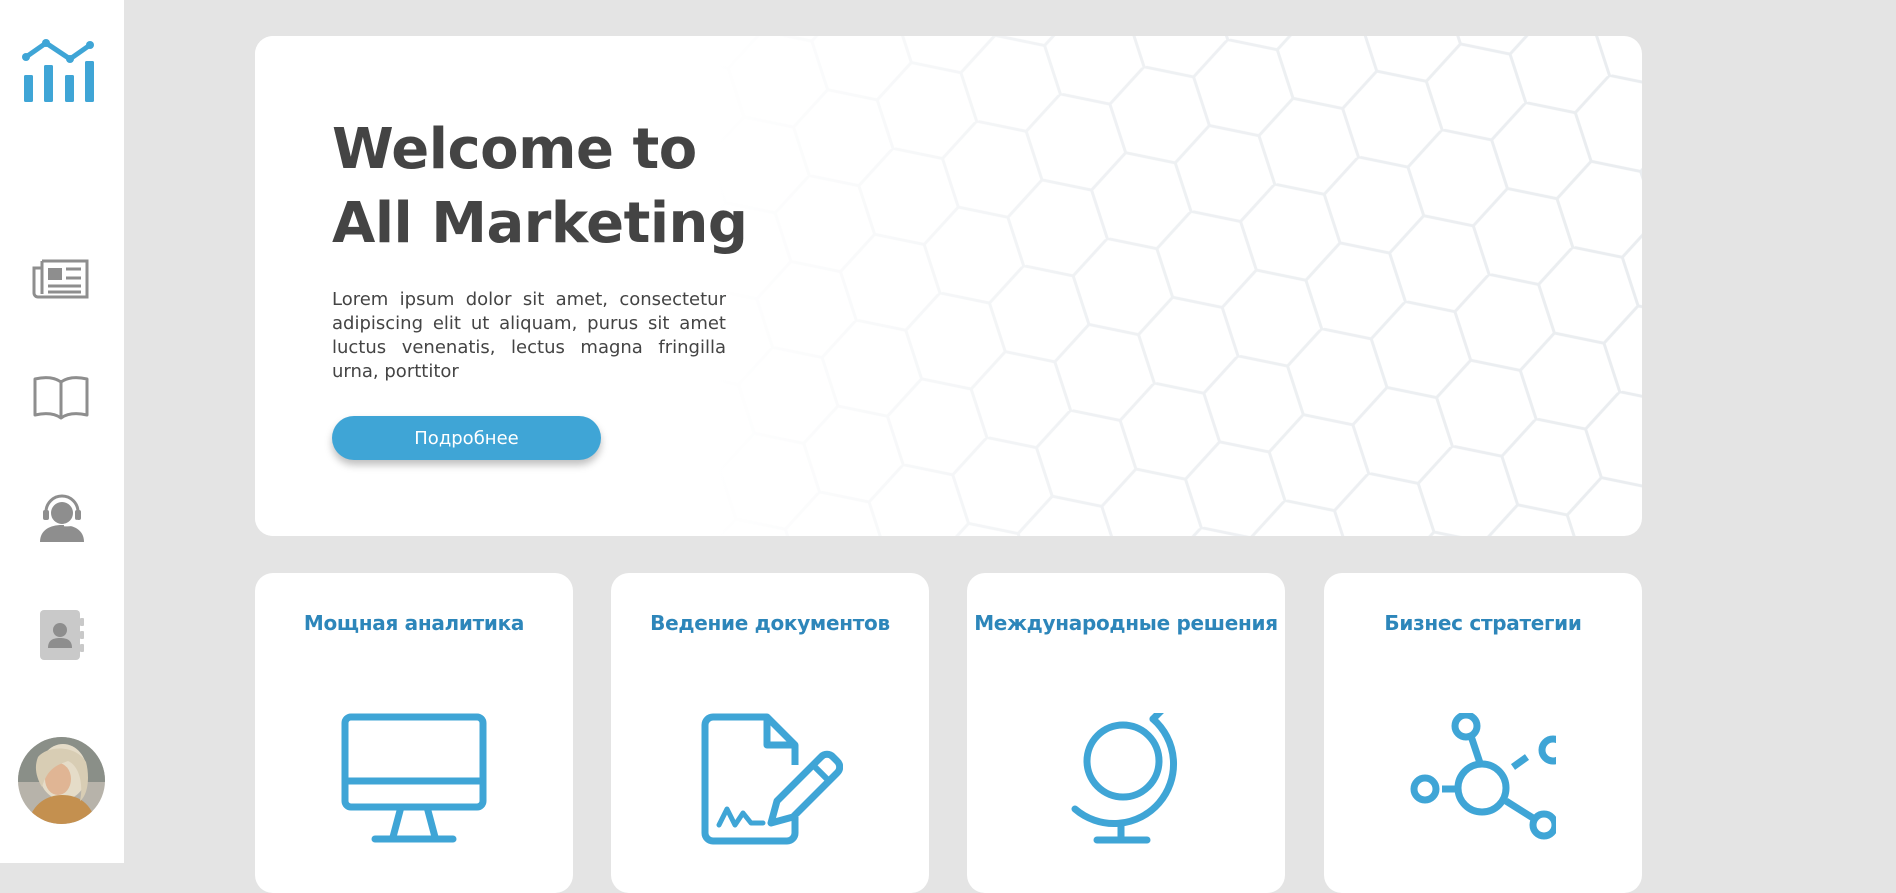  What do you see at coordinates (62, 431) in the screenshot?
I see `sidebar` at bounding box center [62, 431].